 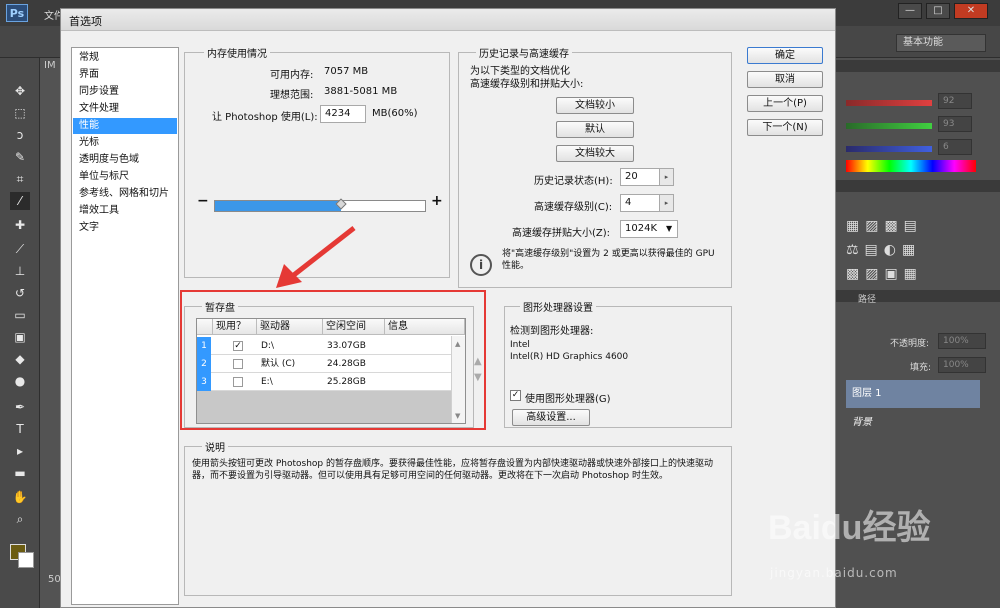 I want to click on fill-label: 填充:, so click(x=921, y=368).